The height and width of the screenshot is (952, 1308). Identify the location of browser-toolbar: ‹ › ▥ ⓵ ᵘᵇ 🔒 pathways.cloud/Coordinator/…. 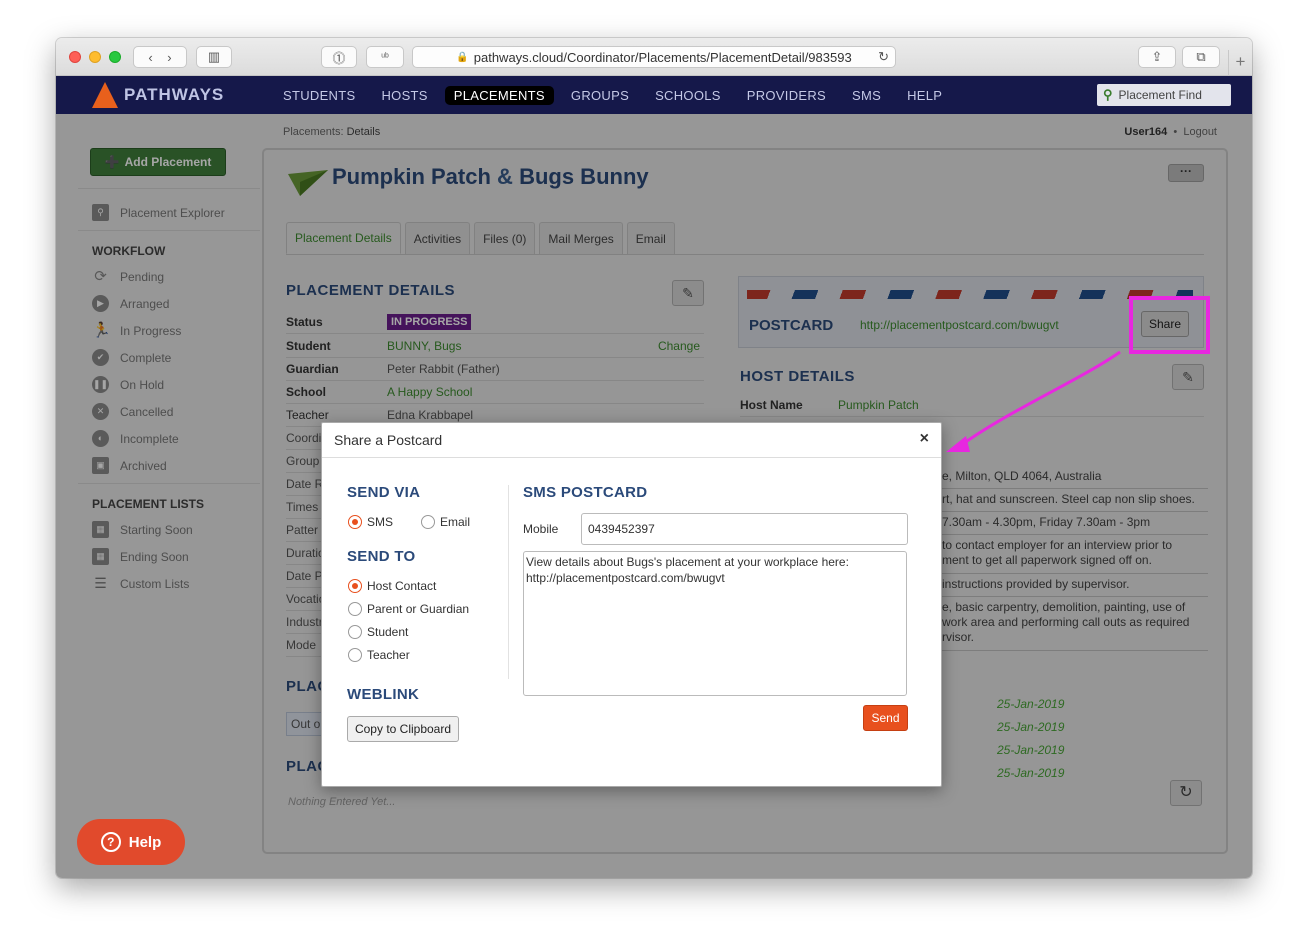
(654, 57).